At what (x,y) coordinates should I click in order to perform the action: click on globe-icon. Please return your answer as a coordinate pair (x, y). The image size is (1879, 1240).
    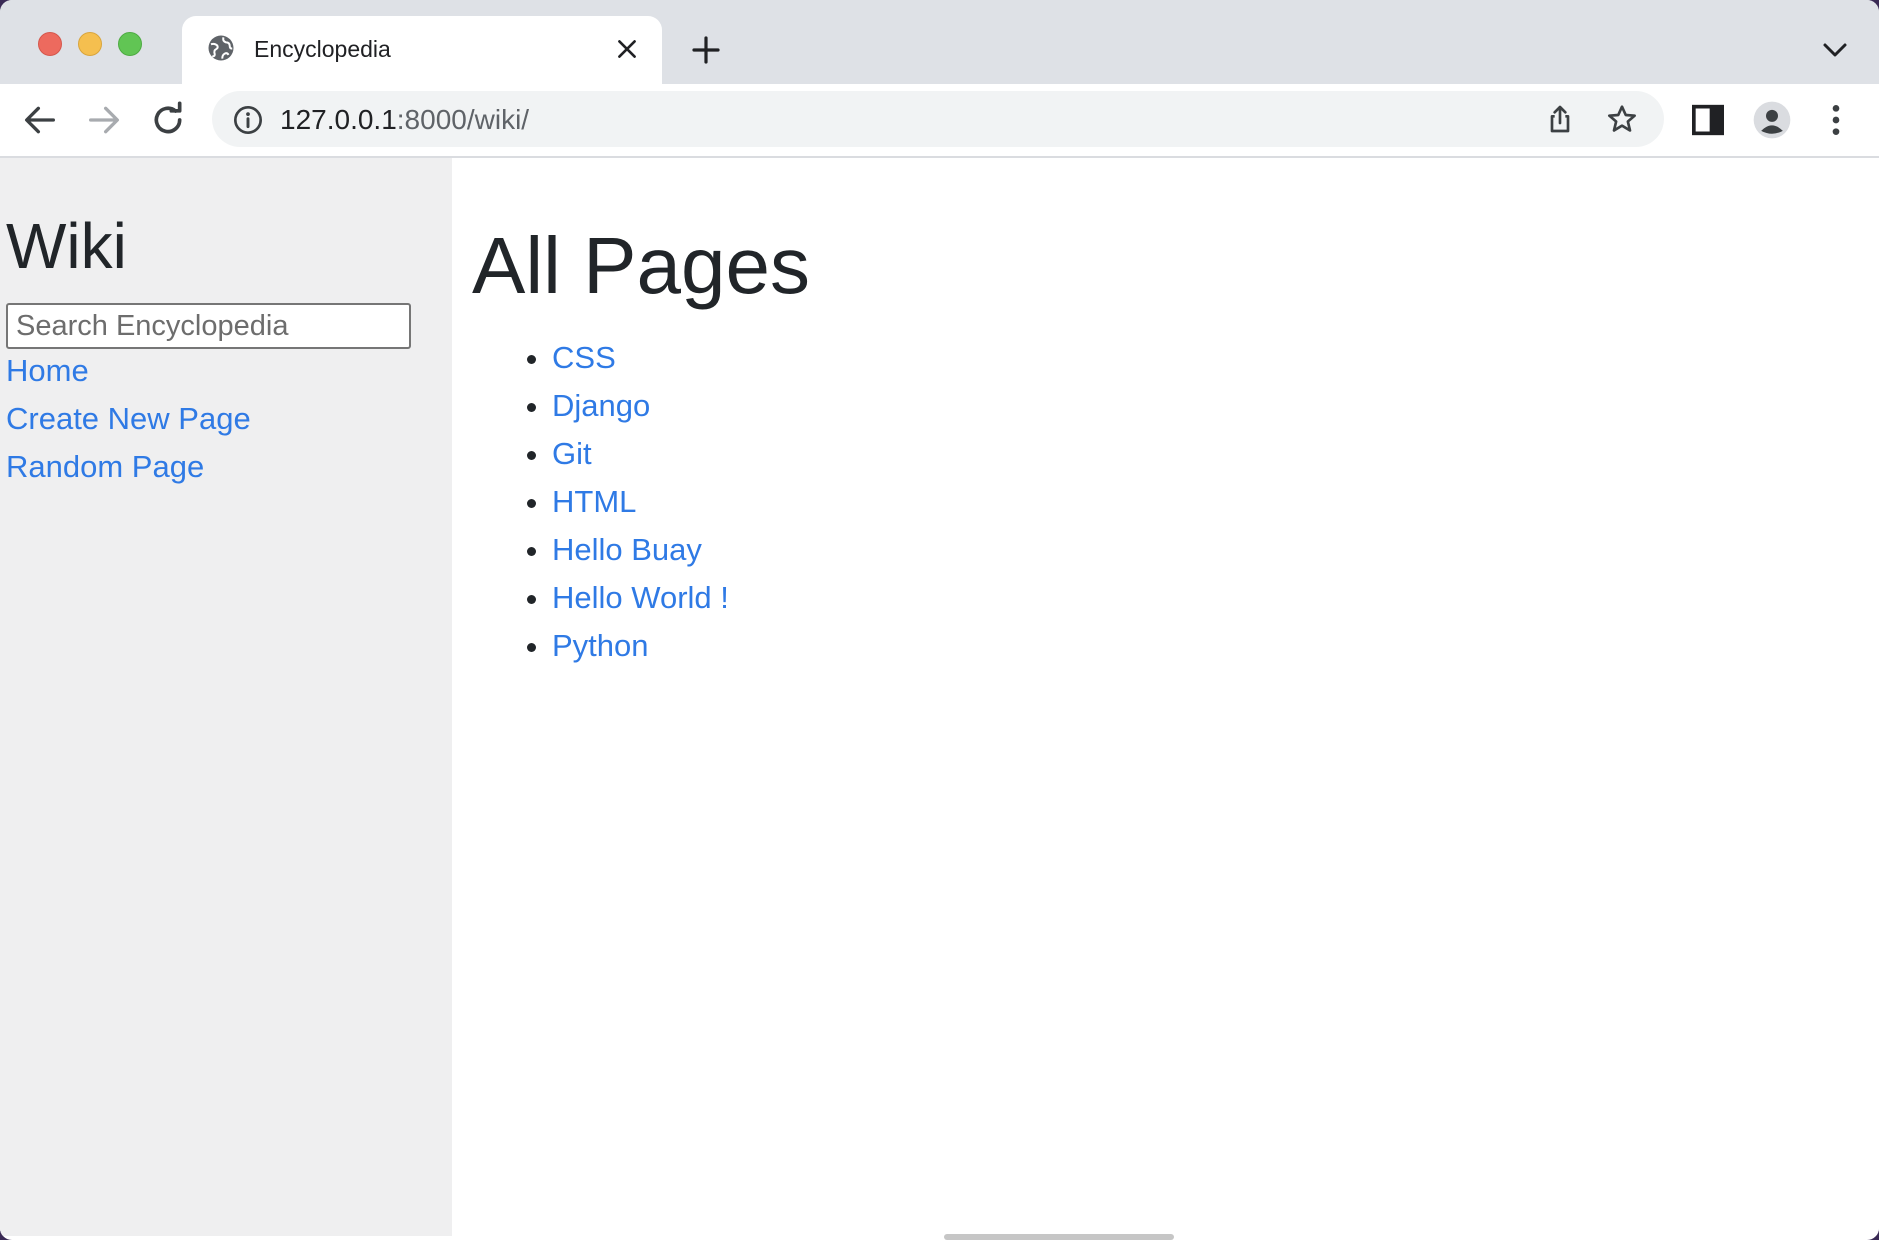
    Looking at the image, I should click on (221, 48).